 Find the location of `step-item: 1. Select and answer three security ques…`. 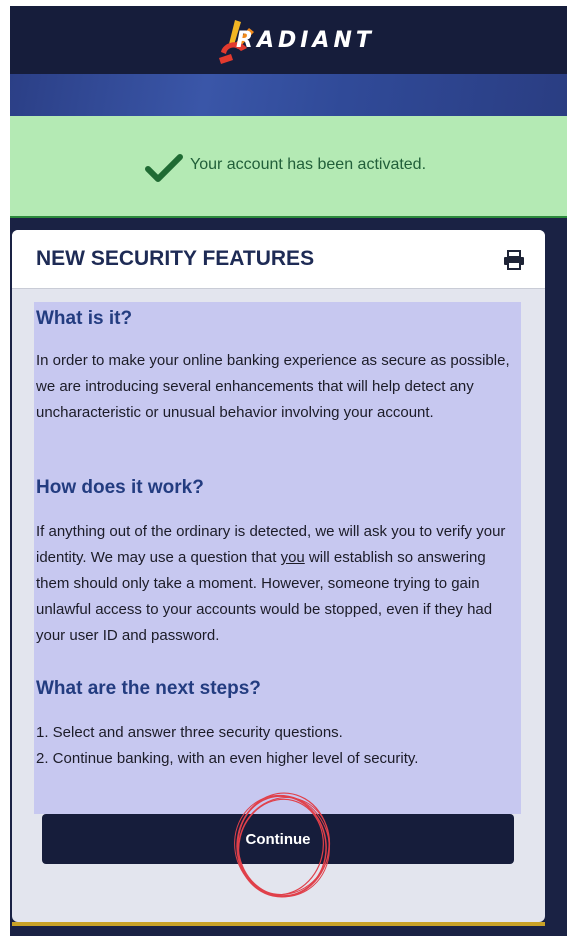

step-item: 1. Select and answer three security ques… is located at coordinates (189, 732).